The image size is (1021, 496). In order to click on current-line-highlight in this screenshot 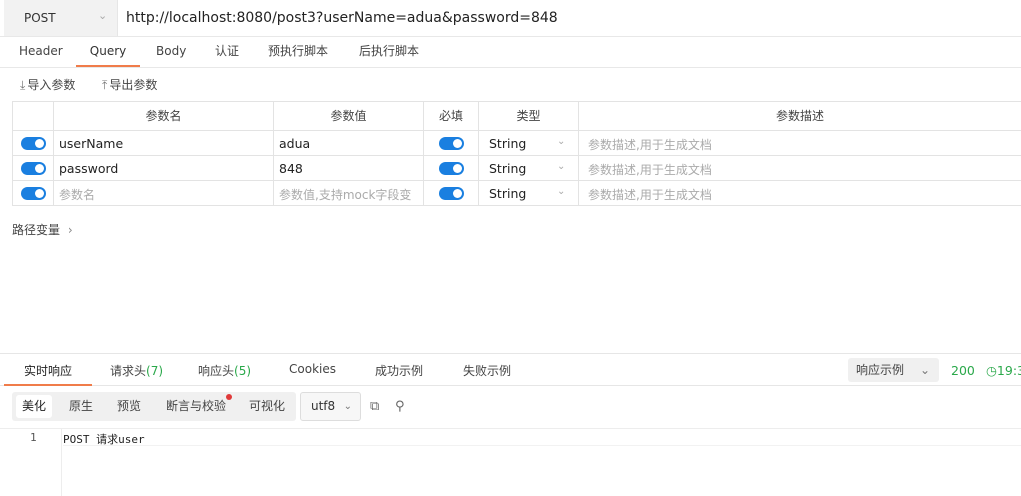, I will do `click(542, 437)`.